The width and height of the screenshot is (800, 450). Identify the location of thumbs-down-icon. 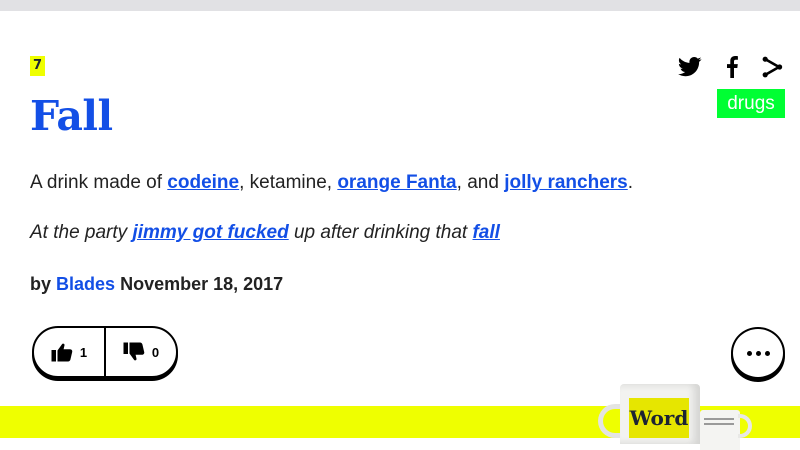
(134, 352).